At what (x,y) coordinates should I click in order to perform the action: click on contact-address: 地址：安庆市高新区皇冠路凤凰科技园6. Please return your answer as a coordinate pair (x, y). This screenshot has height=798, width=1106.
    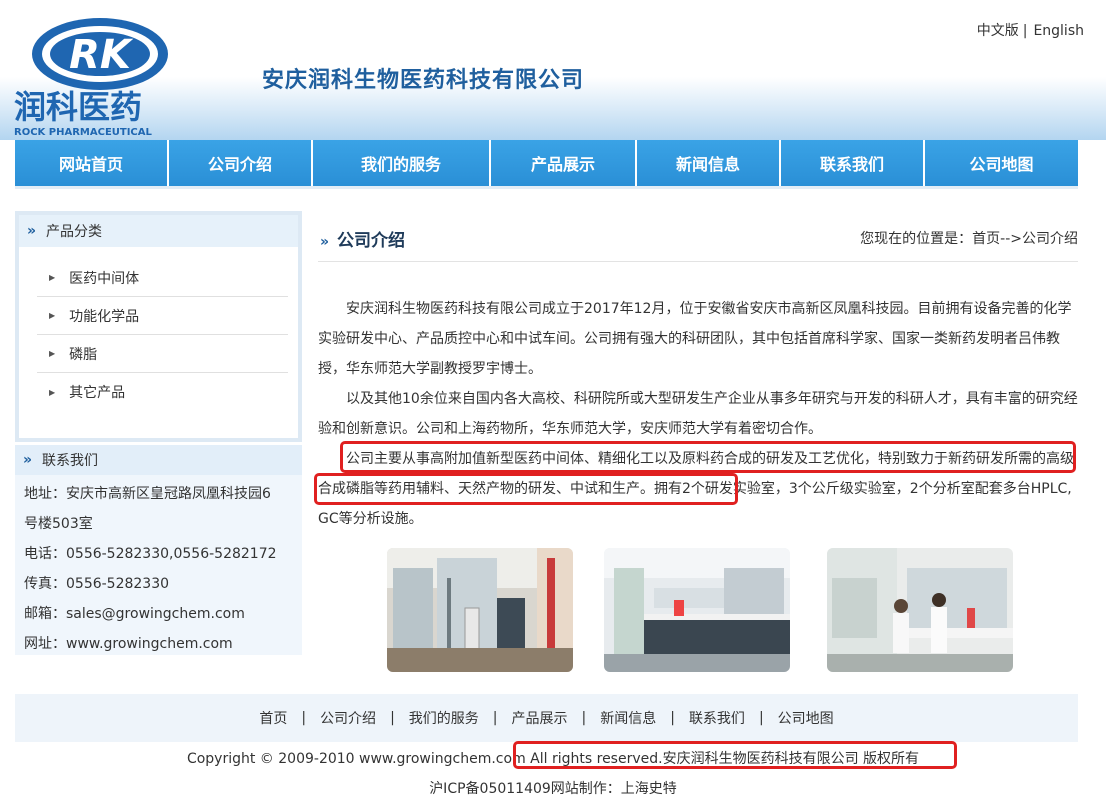
    Looking at the image, I should click on (147, 494).